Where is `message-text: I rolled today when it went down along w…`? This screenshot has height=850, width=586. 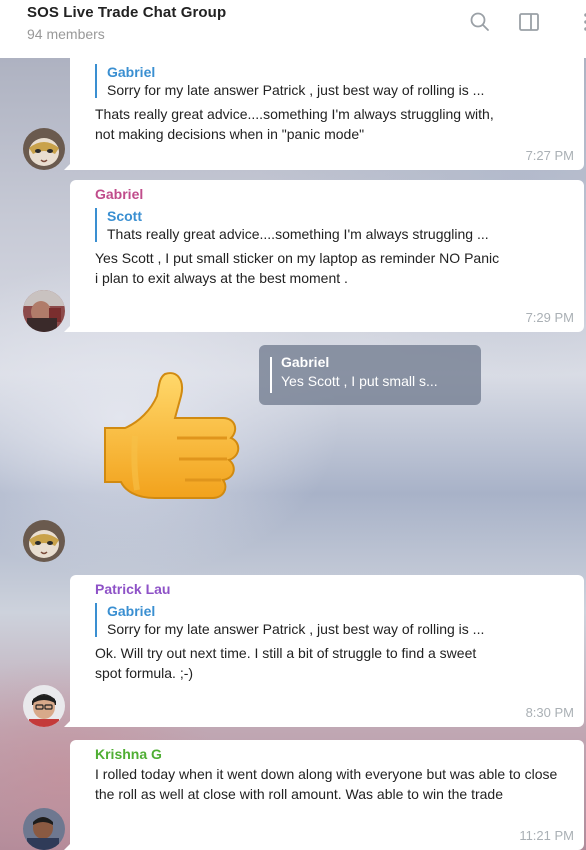 message-text: I rolled today when it went down along w… is located at coordinates (326, 784).